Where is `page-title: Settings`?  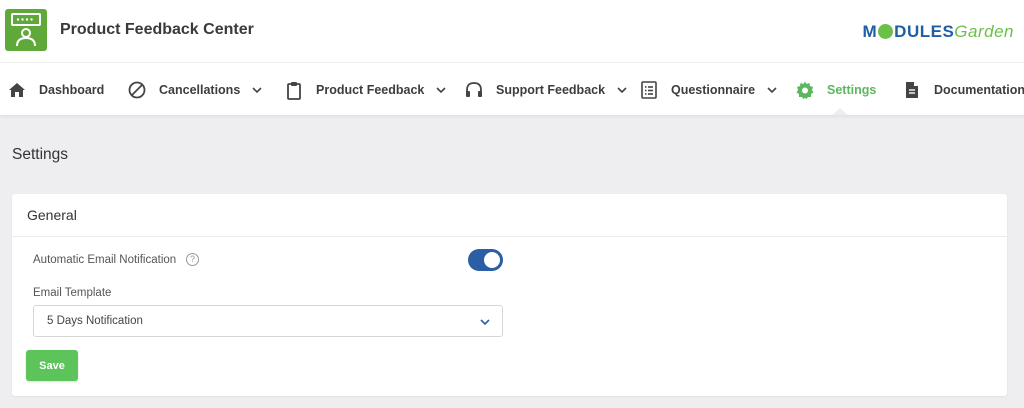 page-title: Settings is located at coordinates (40, 154).